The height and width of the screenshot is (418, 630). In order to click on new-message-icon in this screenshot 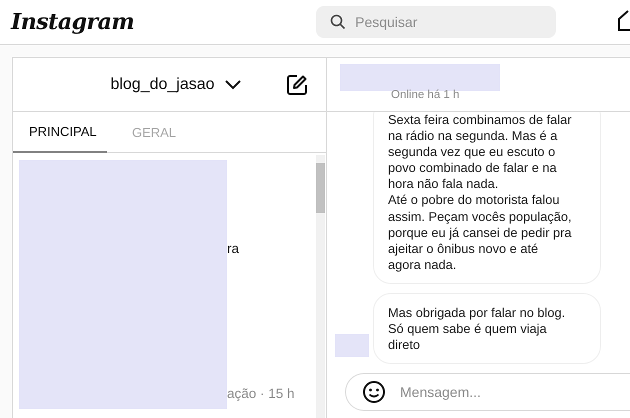, I will do `click(297, 85)`.